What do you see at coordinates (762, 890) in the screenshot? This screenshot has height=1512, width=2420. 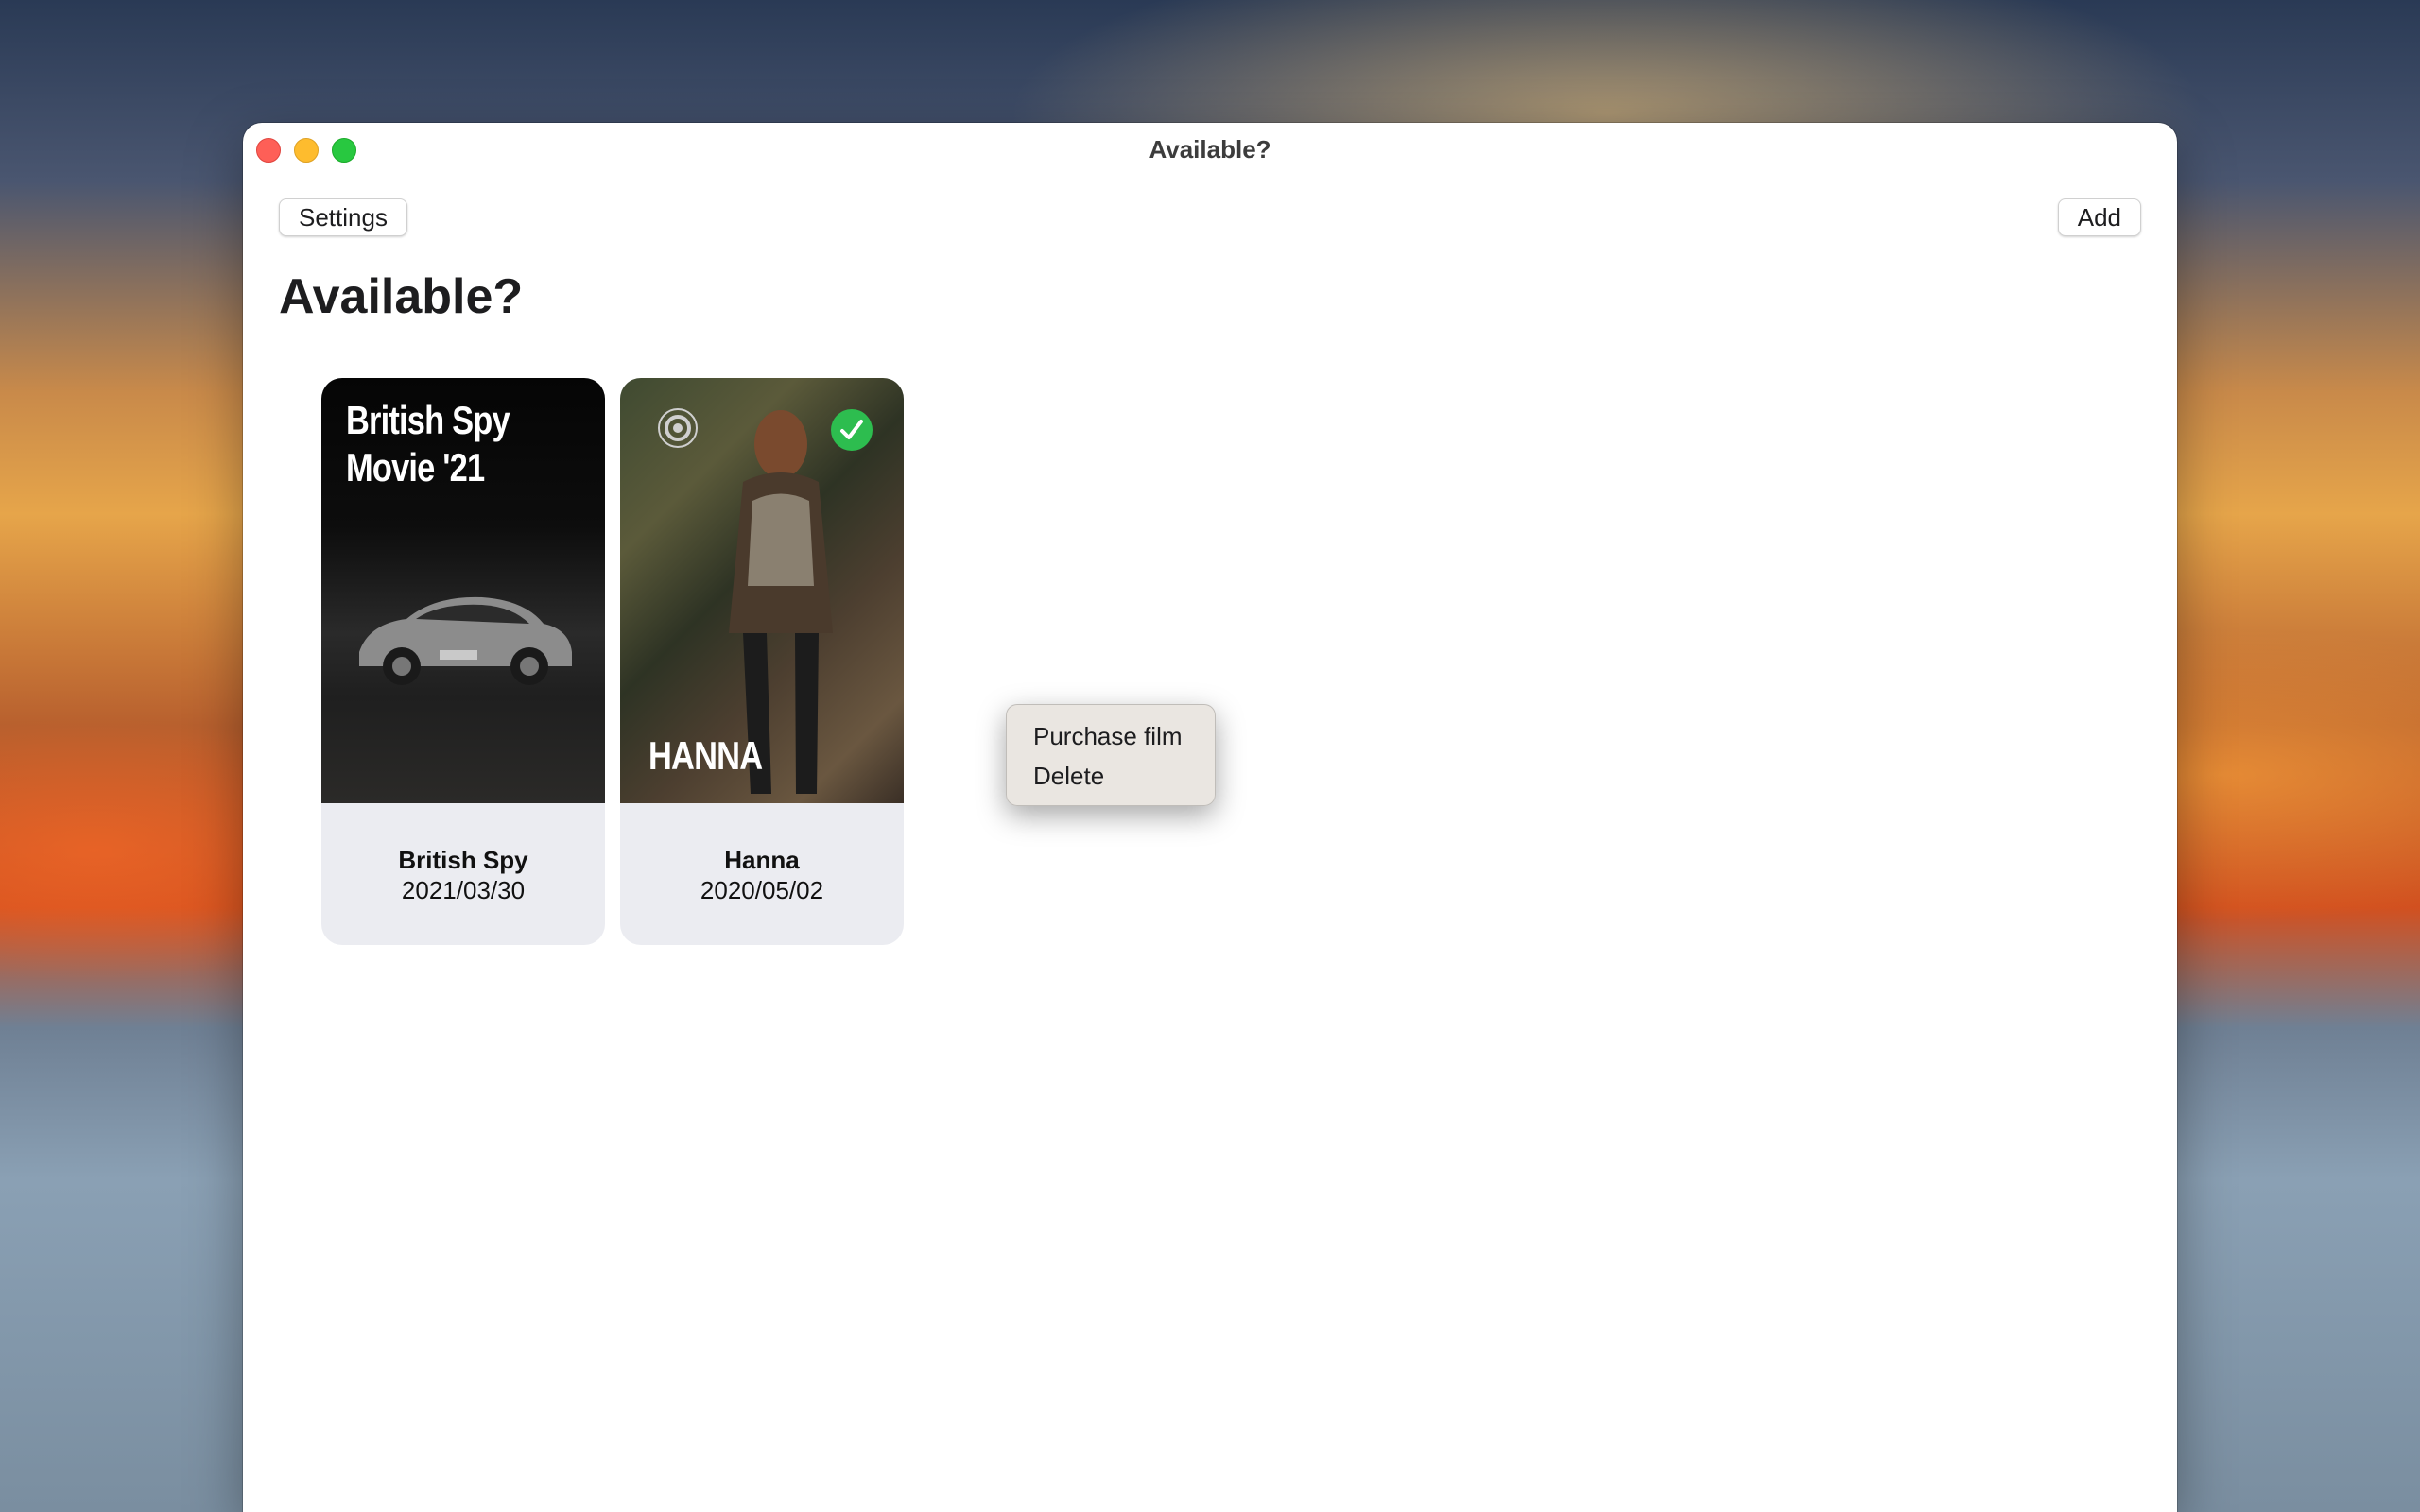 I see `film-date: 2020/05/02` at bounding box center [762, 890].